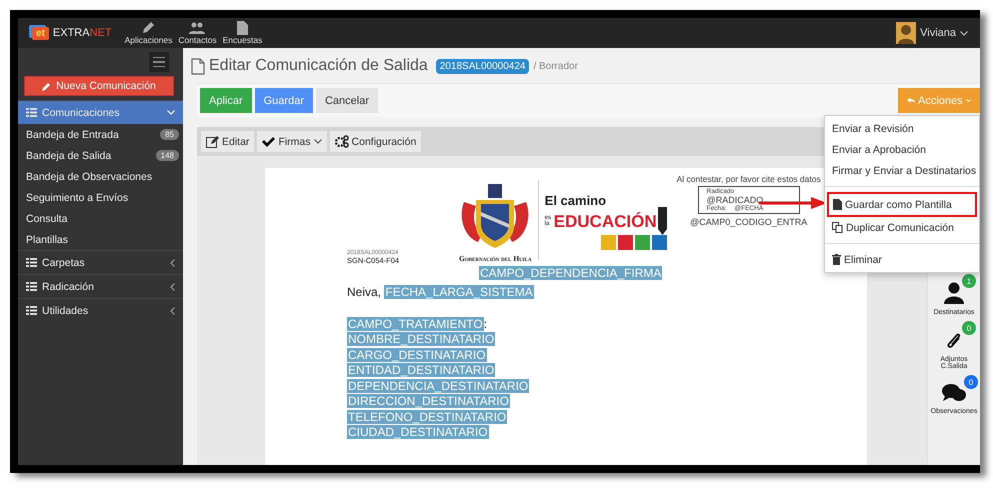 This screenshot has height=489, width=993. What do you see at coordinates (906, 33) in the screenshot?
I see `avatar-icon` at bounding box center [906, 33].